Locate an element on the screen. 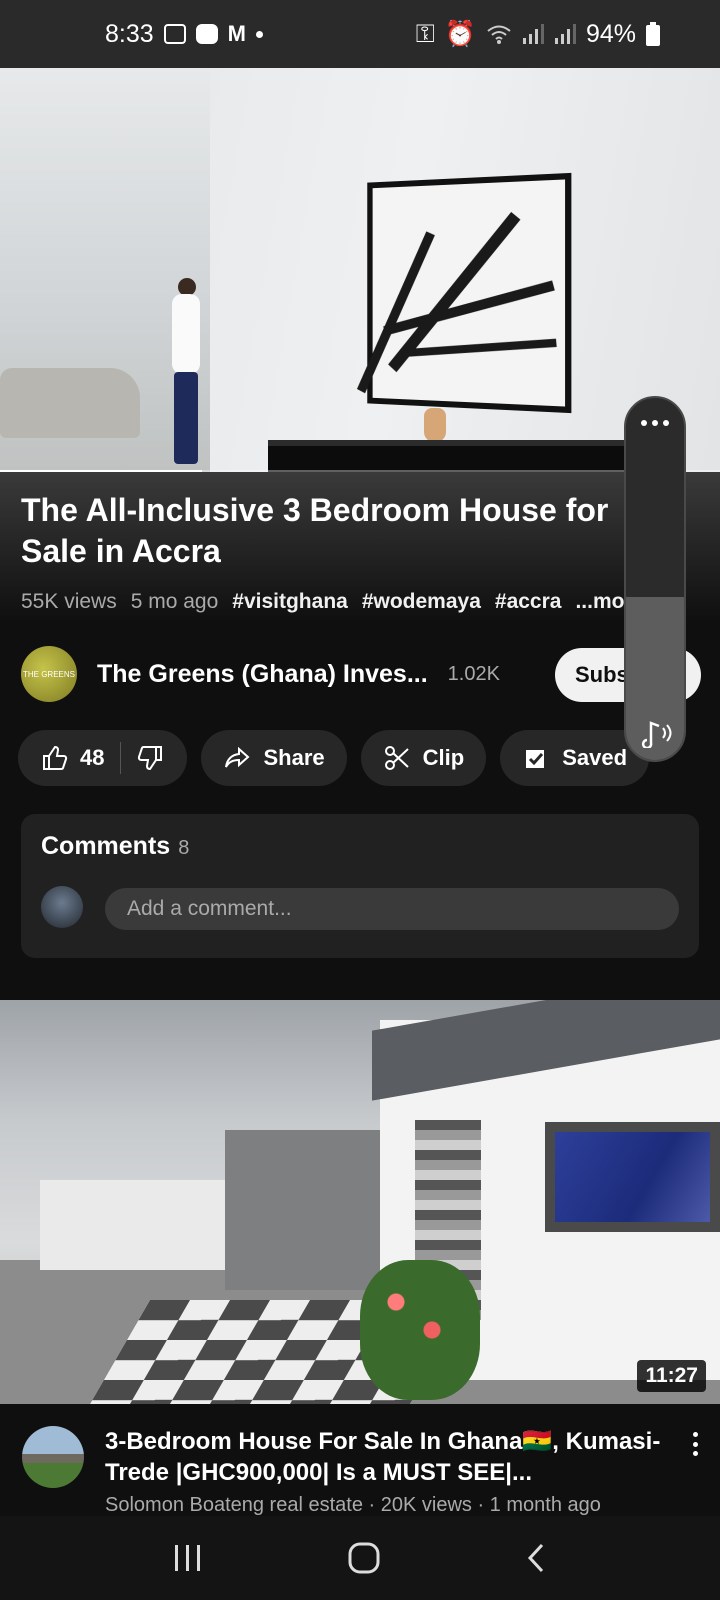 This screenshot has width=720, height=1600. more-options-icon is located at coordinates (695, 1444).